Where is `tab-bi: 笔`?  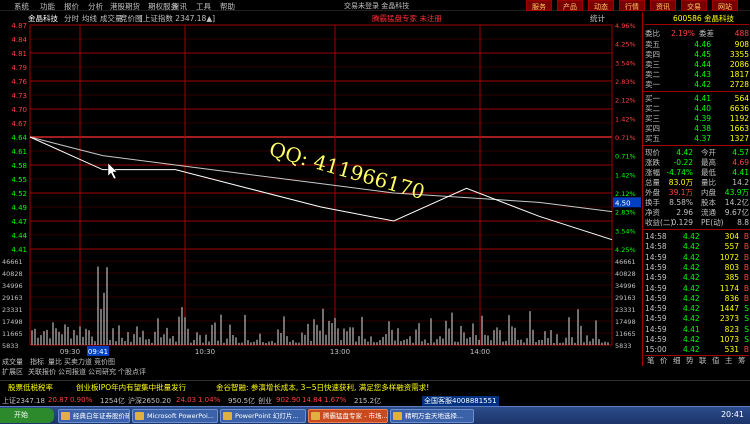
tab-bi: 笔 is located at coordinates (651, 361).